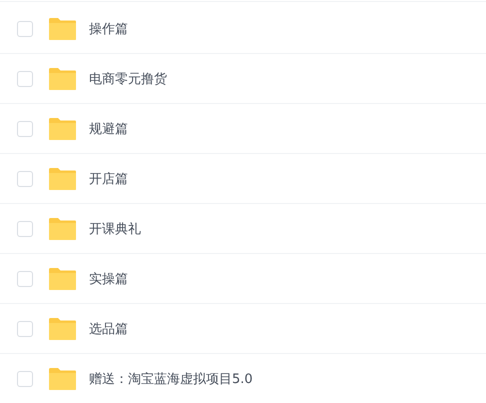 This screenshot has height=403, width=486. What do you see at coordinates (171, 379) in the screenshot?
I see `folder-name: 赠送：淘宝蓝海虚拟项目5.0` at bounding box center [171, 379].